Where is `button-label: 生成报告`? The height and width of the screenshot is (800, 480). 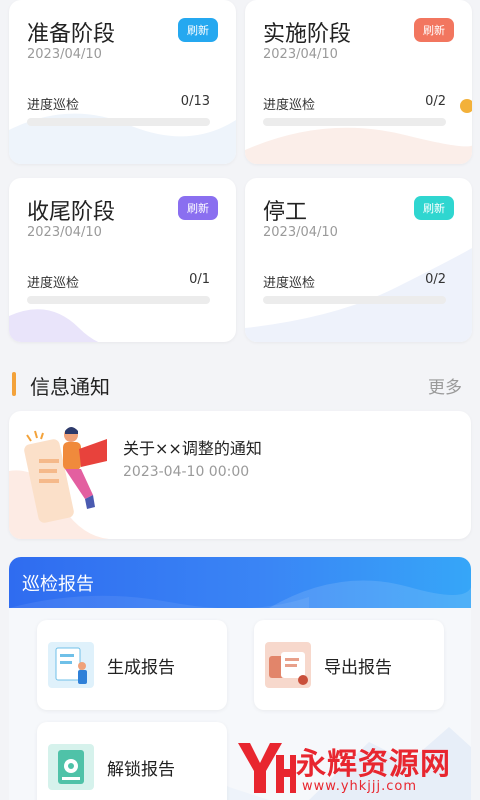 button-label: 生成报告 is located at coordinates (141, 668).